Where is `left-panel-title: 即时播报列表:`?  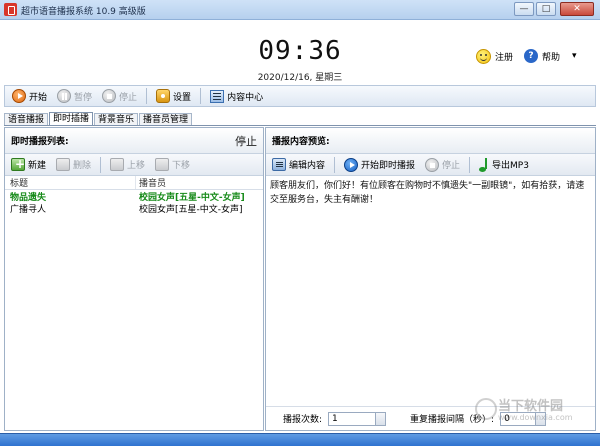
left-panel-title: 即时播报列表: is located at coordinates (40, 142).